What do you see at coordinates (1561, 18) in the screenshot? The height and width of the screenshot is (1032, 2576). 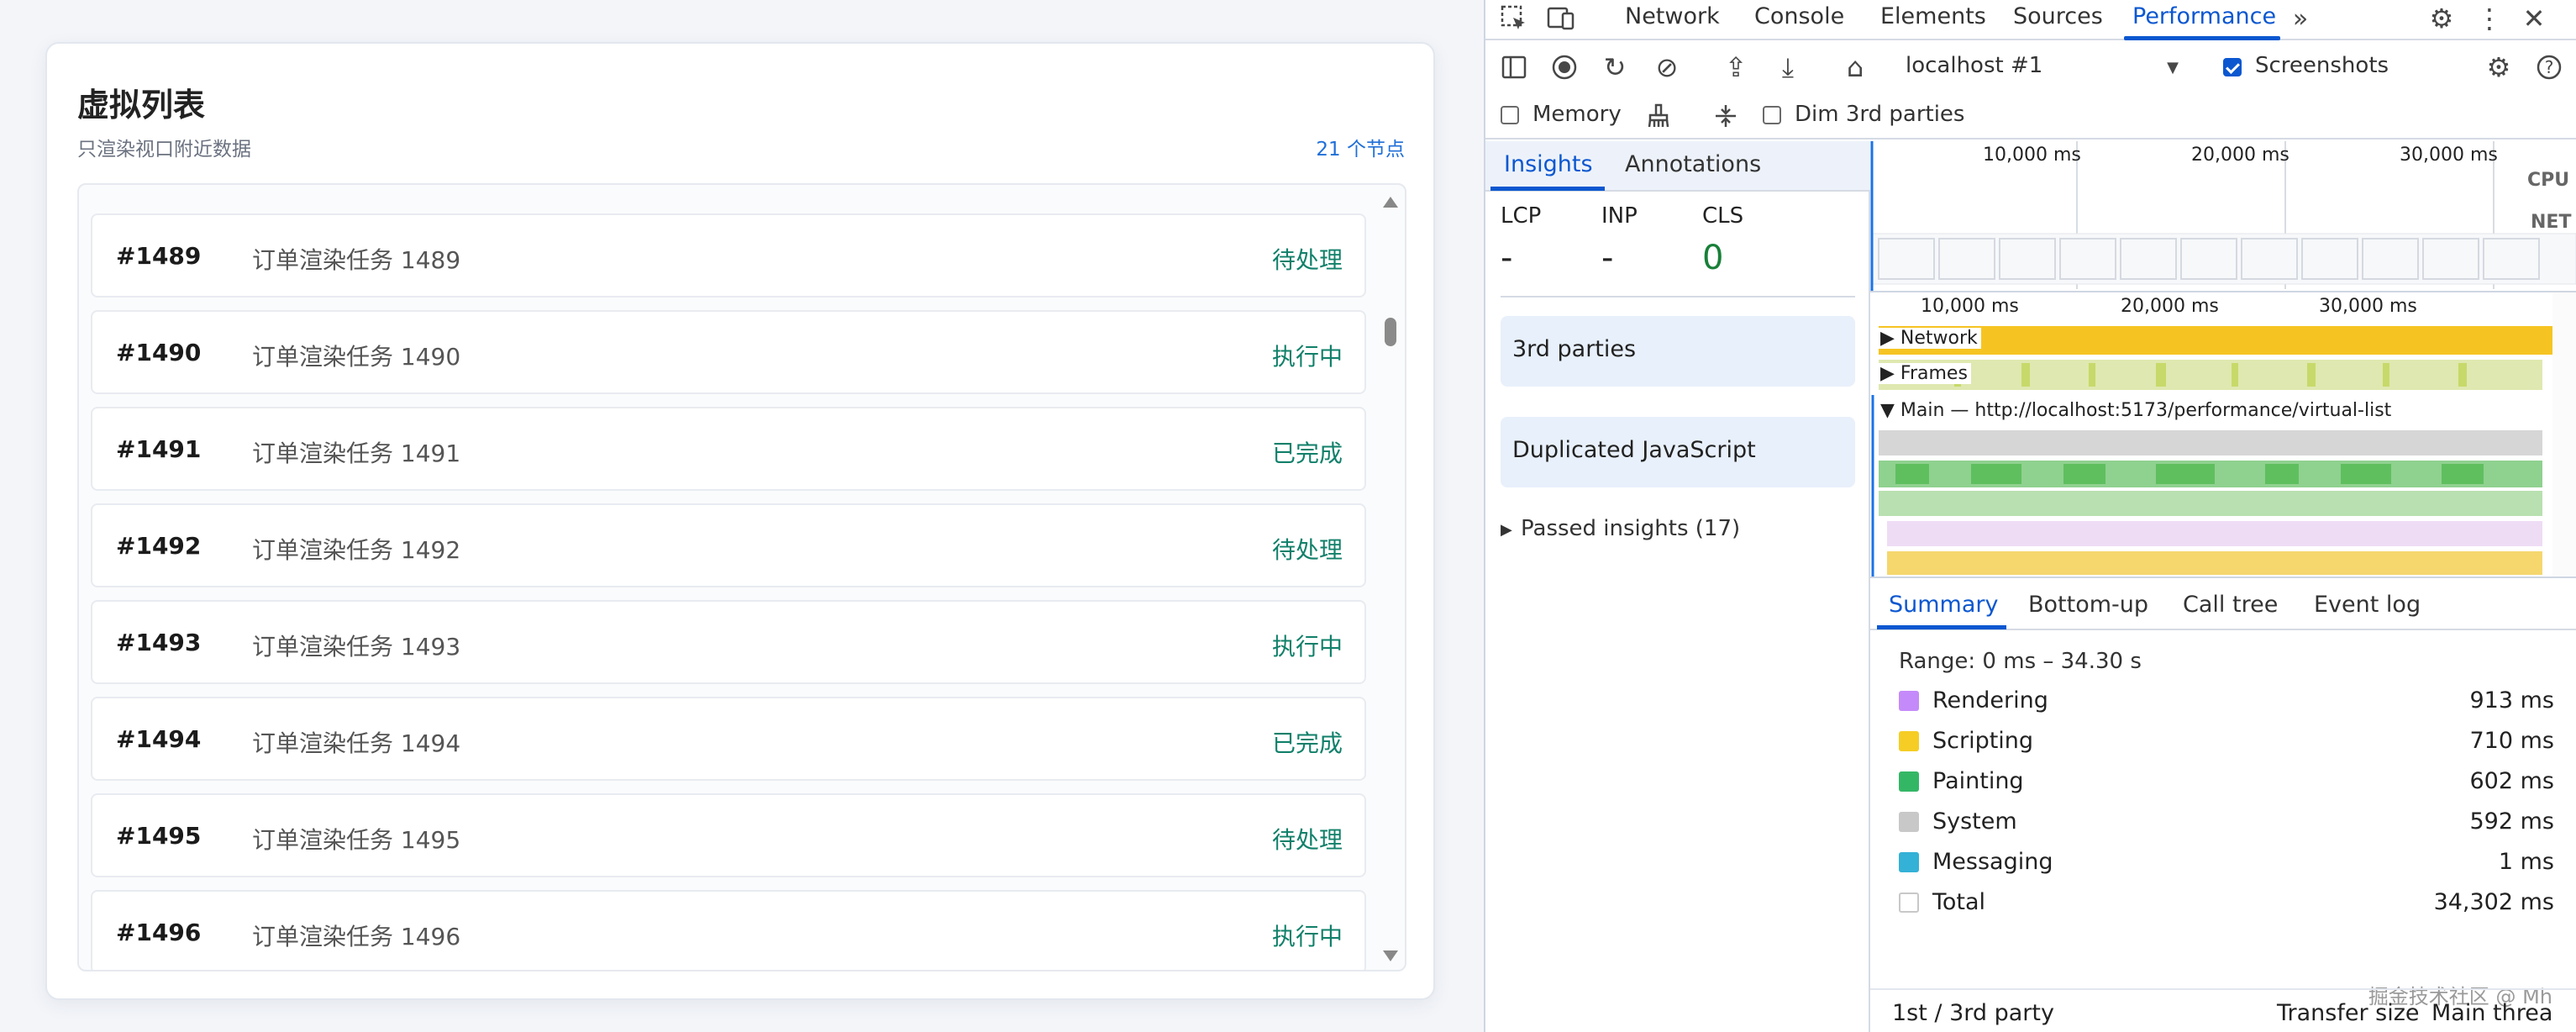 I see `device-toolbar-icon` at bounding box center [1561, 18].